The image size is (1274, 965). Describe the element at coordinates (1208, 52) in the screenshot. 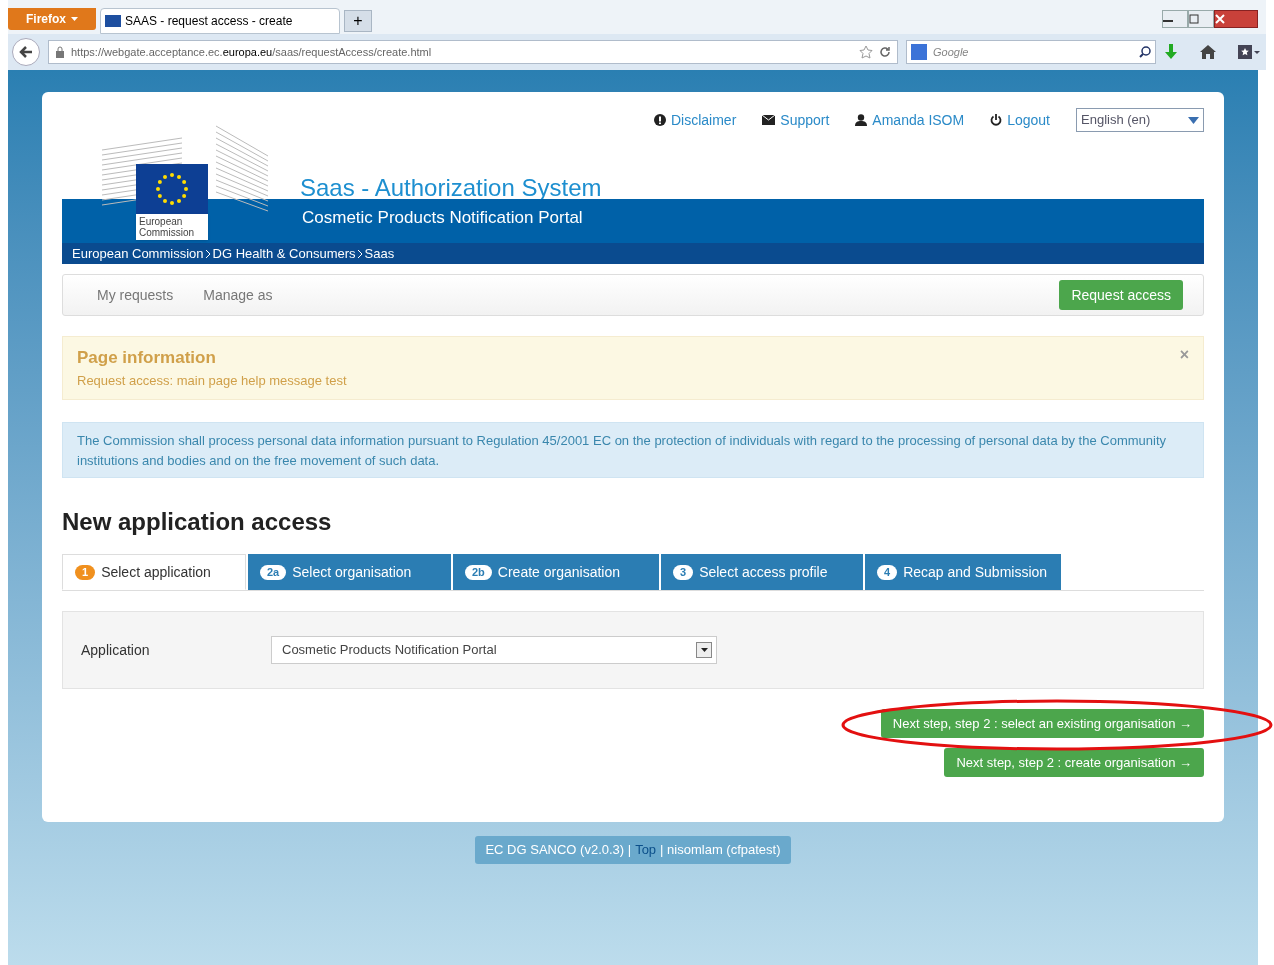

I see `home-icon` at that location.